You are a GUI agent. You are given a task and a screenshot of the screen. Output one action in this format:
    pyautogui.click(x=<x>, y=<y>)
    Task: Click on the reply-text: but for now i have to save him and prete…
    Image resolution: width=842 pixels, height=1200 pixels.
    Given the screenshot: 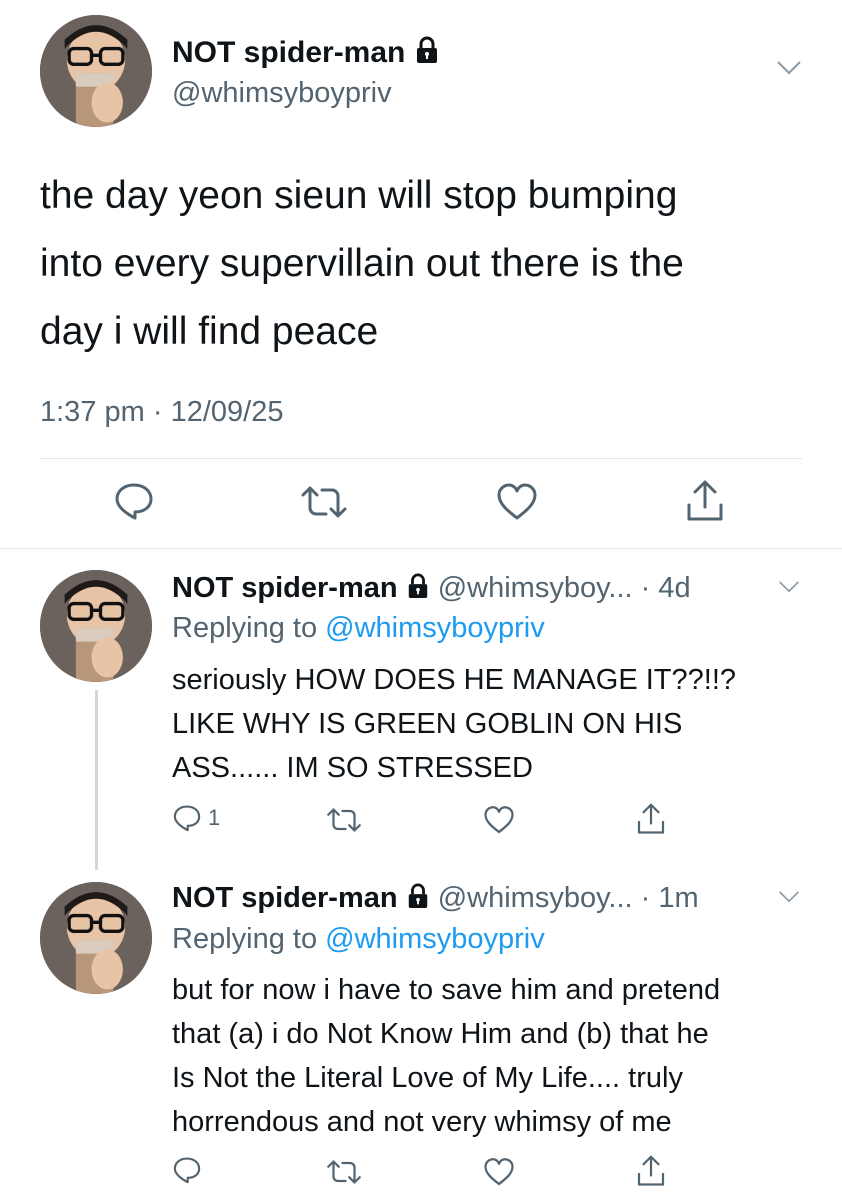 What is the action you would take?
    pyautogui.click(x=446, y=1056)
    